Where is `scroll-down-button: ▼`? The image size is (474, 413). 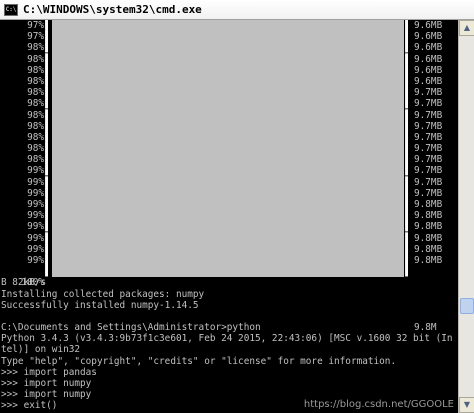
scroll-down-button: ▼ is located at coordinates (466, 405).